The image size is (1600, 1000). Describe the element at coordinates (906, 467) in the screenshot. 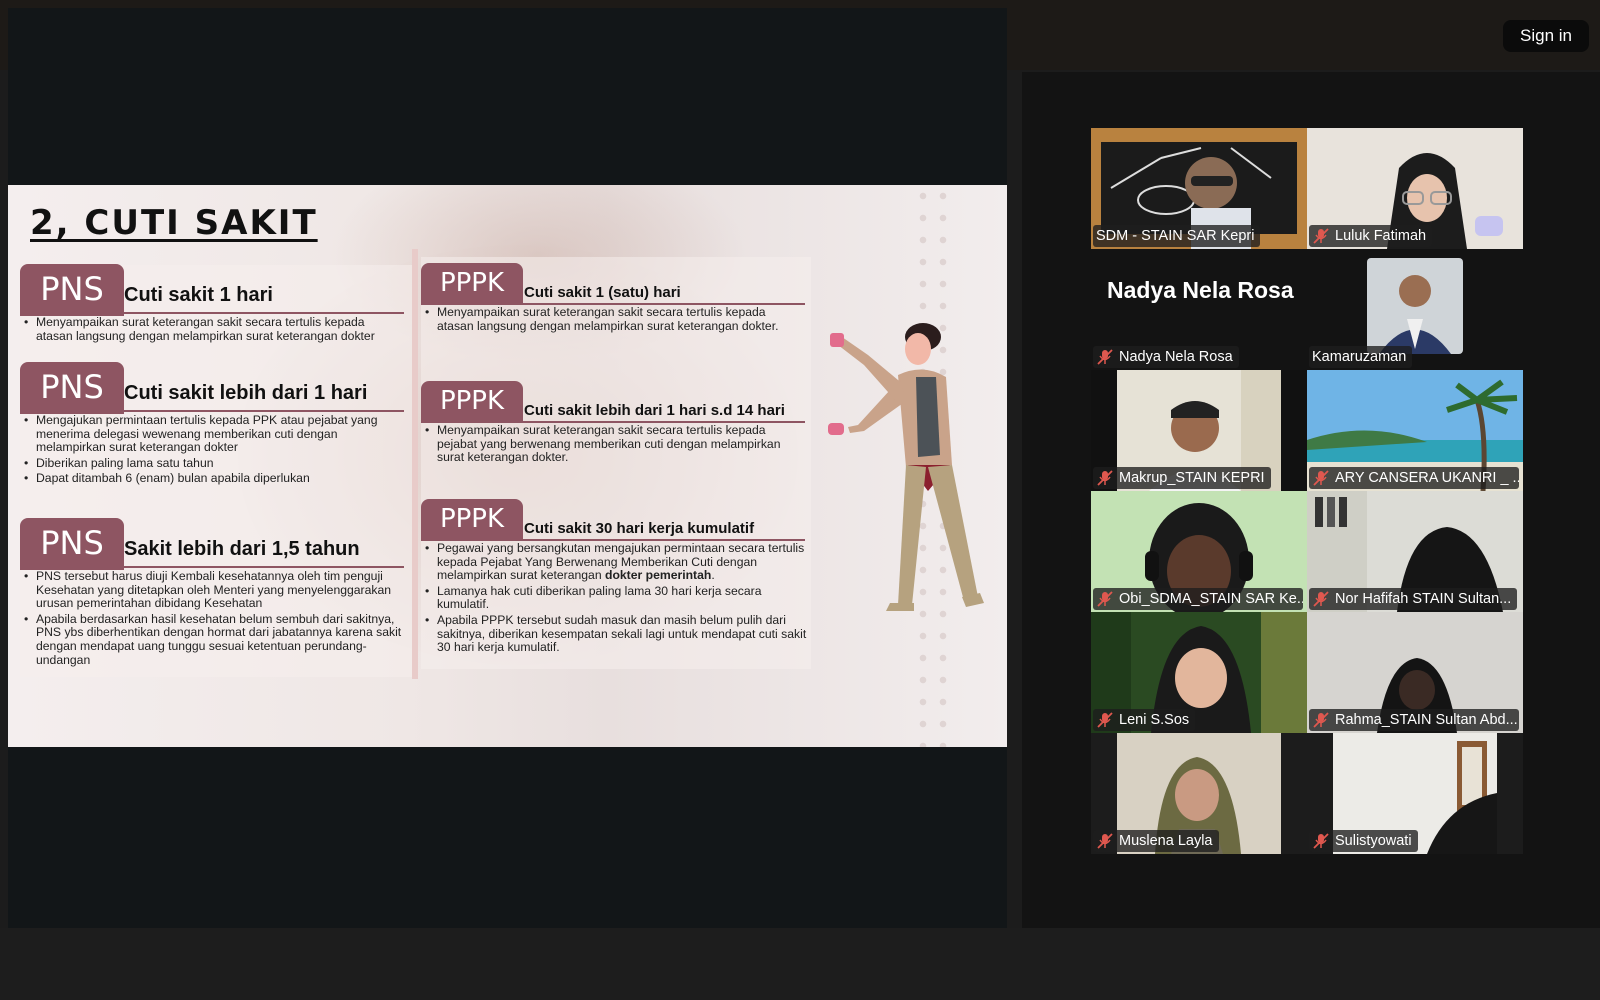

I see `person-illustration` at that location.